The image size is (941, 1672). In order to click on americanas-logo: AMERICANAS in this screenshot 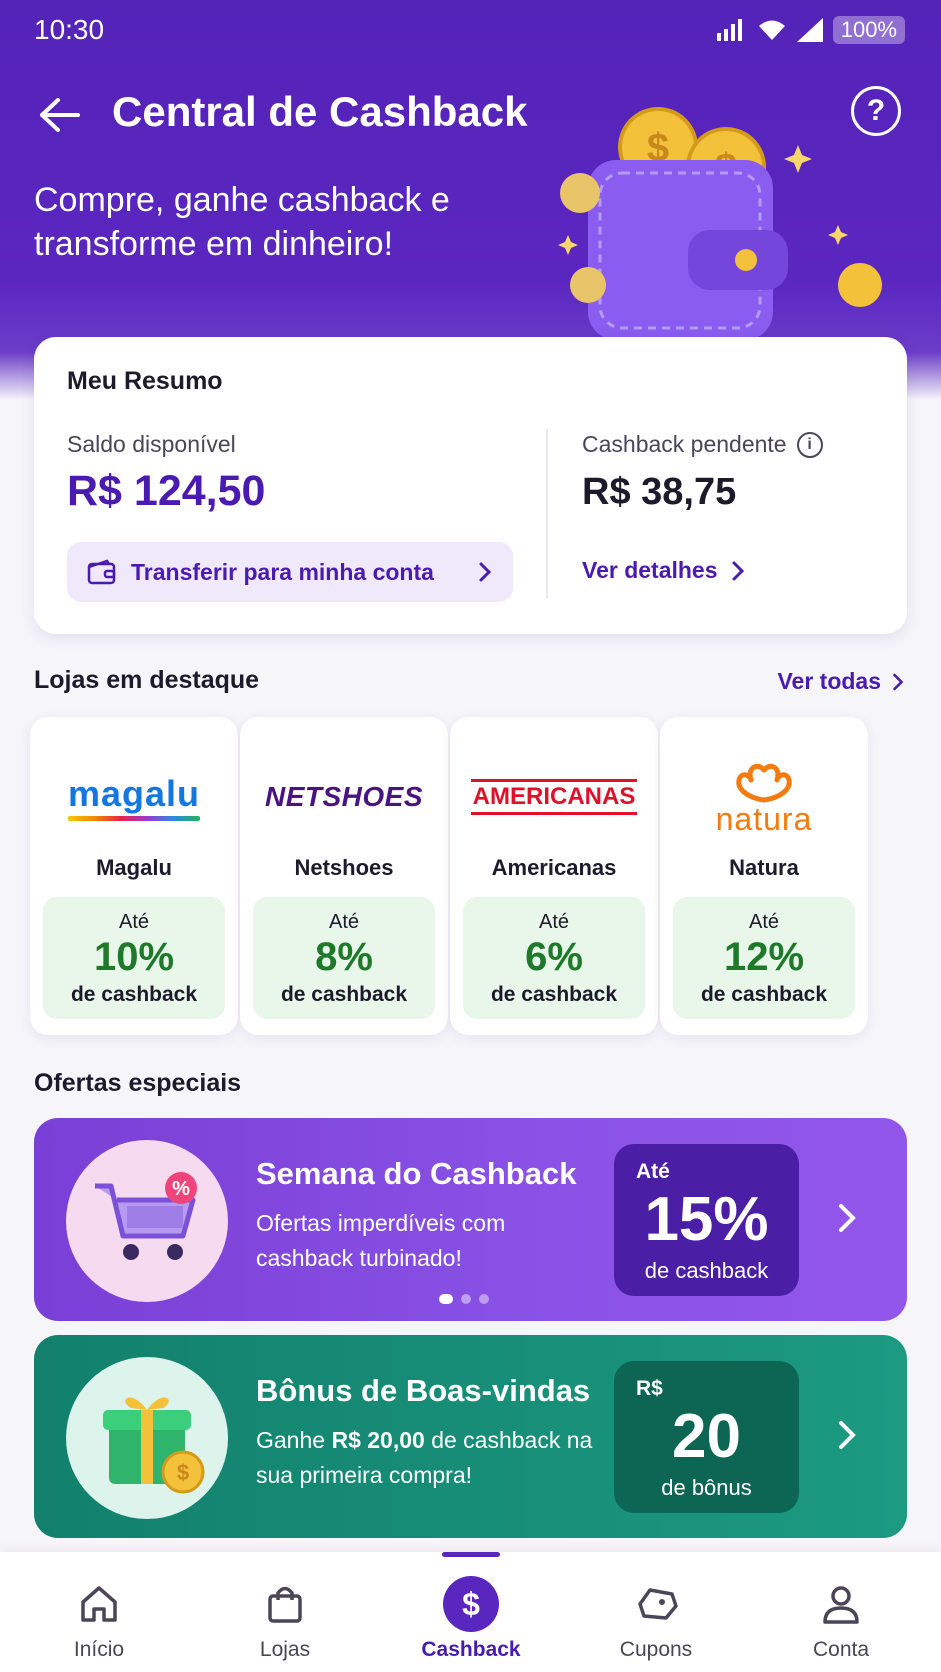, I will do `click(554, 797)`.